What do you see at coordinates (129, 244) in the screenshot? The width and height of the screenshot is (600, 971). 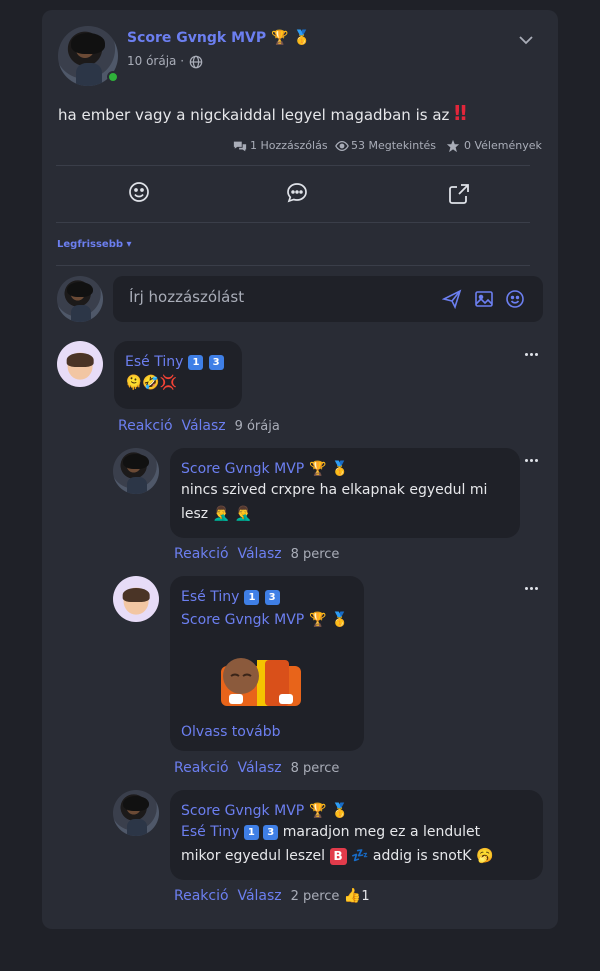 I see `caret-down-icon: ▾` at bounding box center [129, 244].